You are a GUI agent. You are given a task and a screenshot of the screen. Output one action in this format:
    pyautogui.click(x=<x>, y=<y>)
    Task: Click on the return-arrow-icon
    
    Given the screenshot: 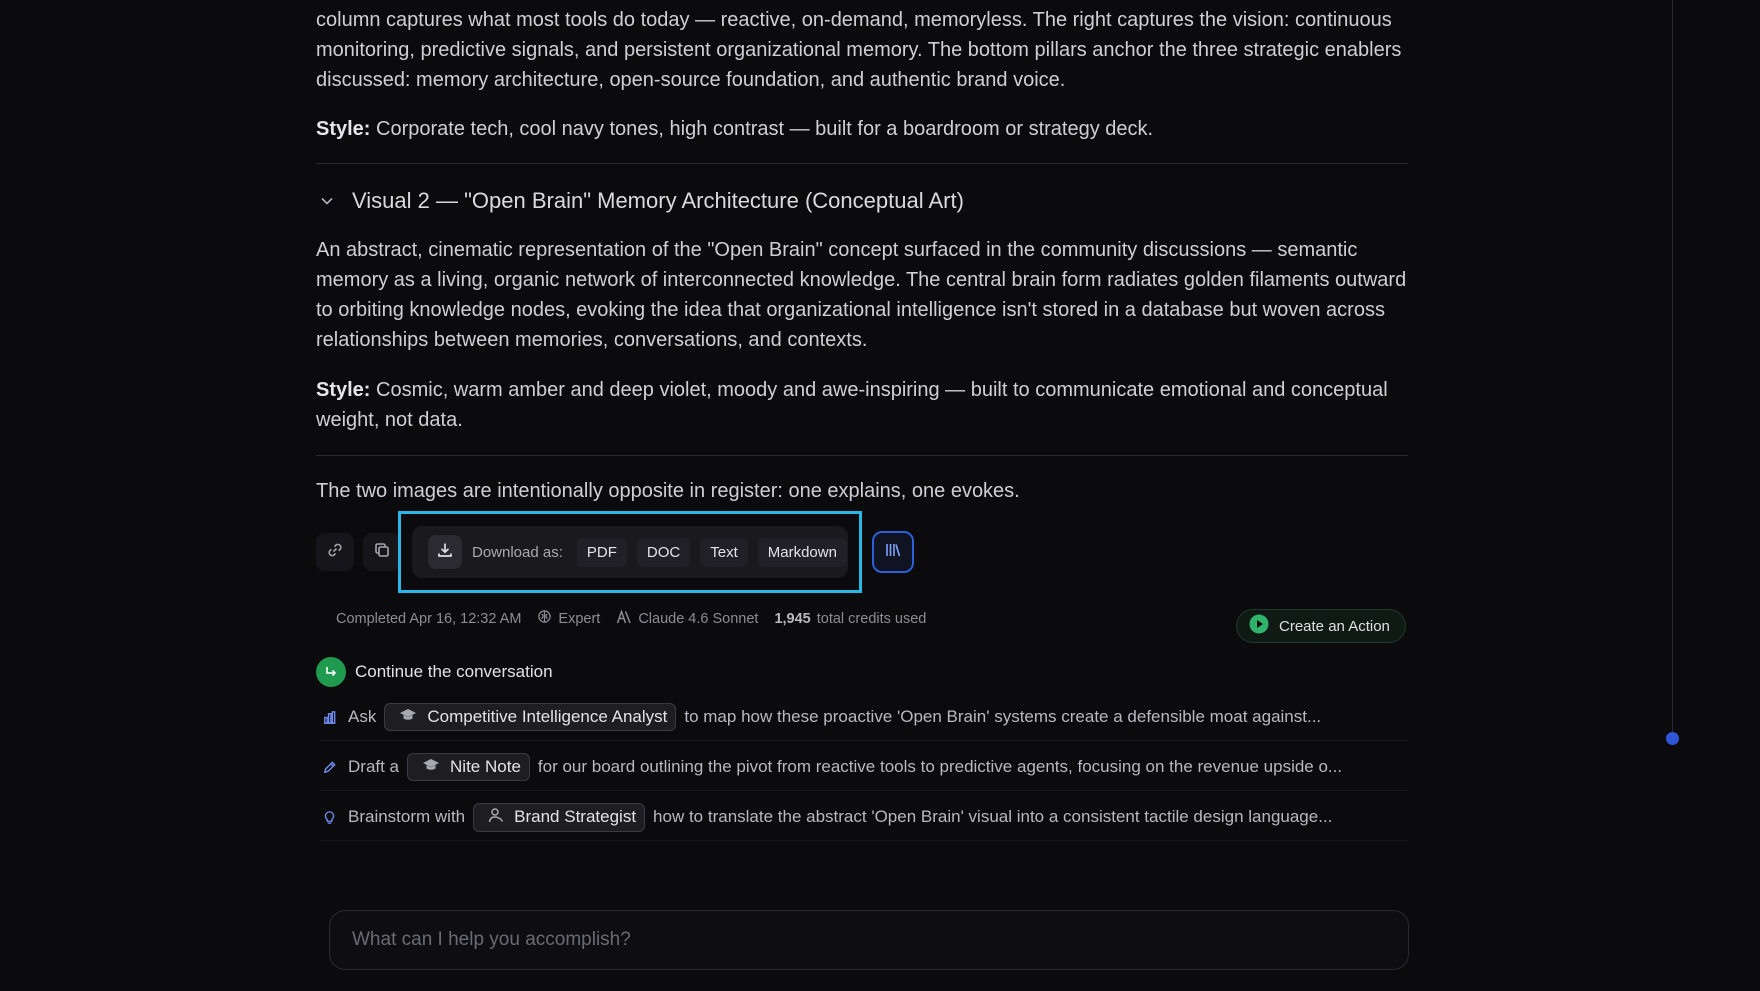 What is the action you would take?
    pyautogui.click(x=331, y=672)
    